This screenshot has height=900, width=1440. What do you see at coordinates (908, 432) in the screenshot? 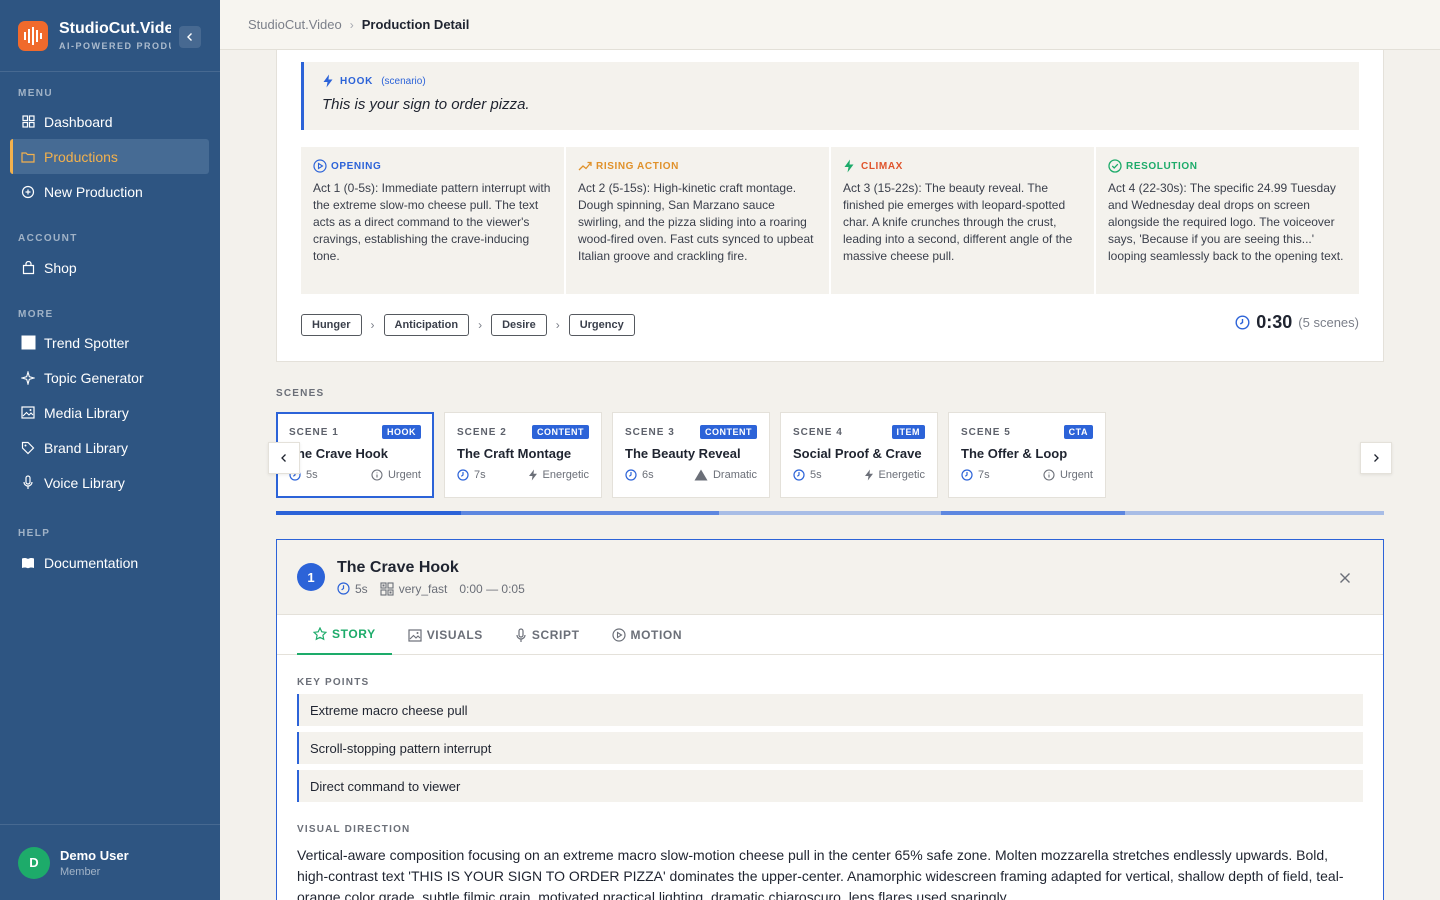
I see `scene-type-badge: ITEM` at bounding box center [908, 432].